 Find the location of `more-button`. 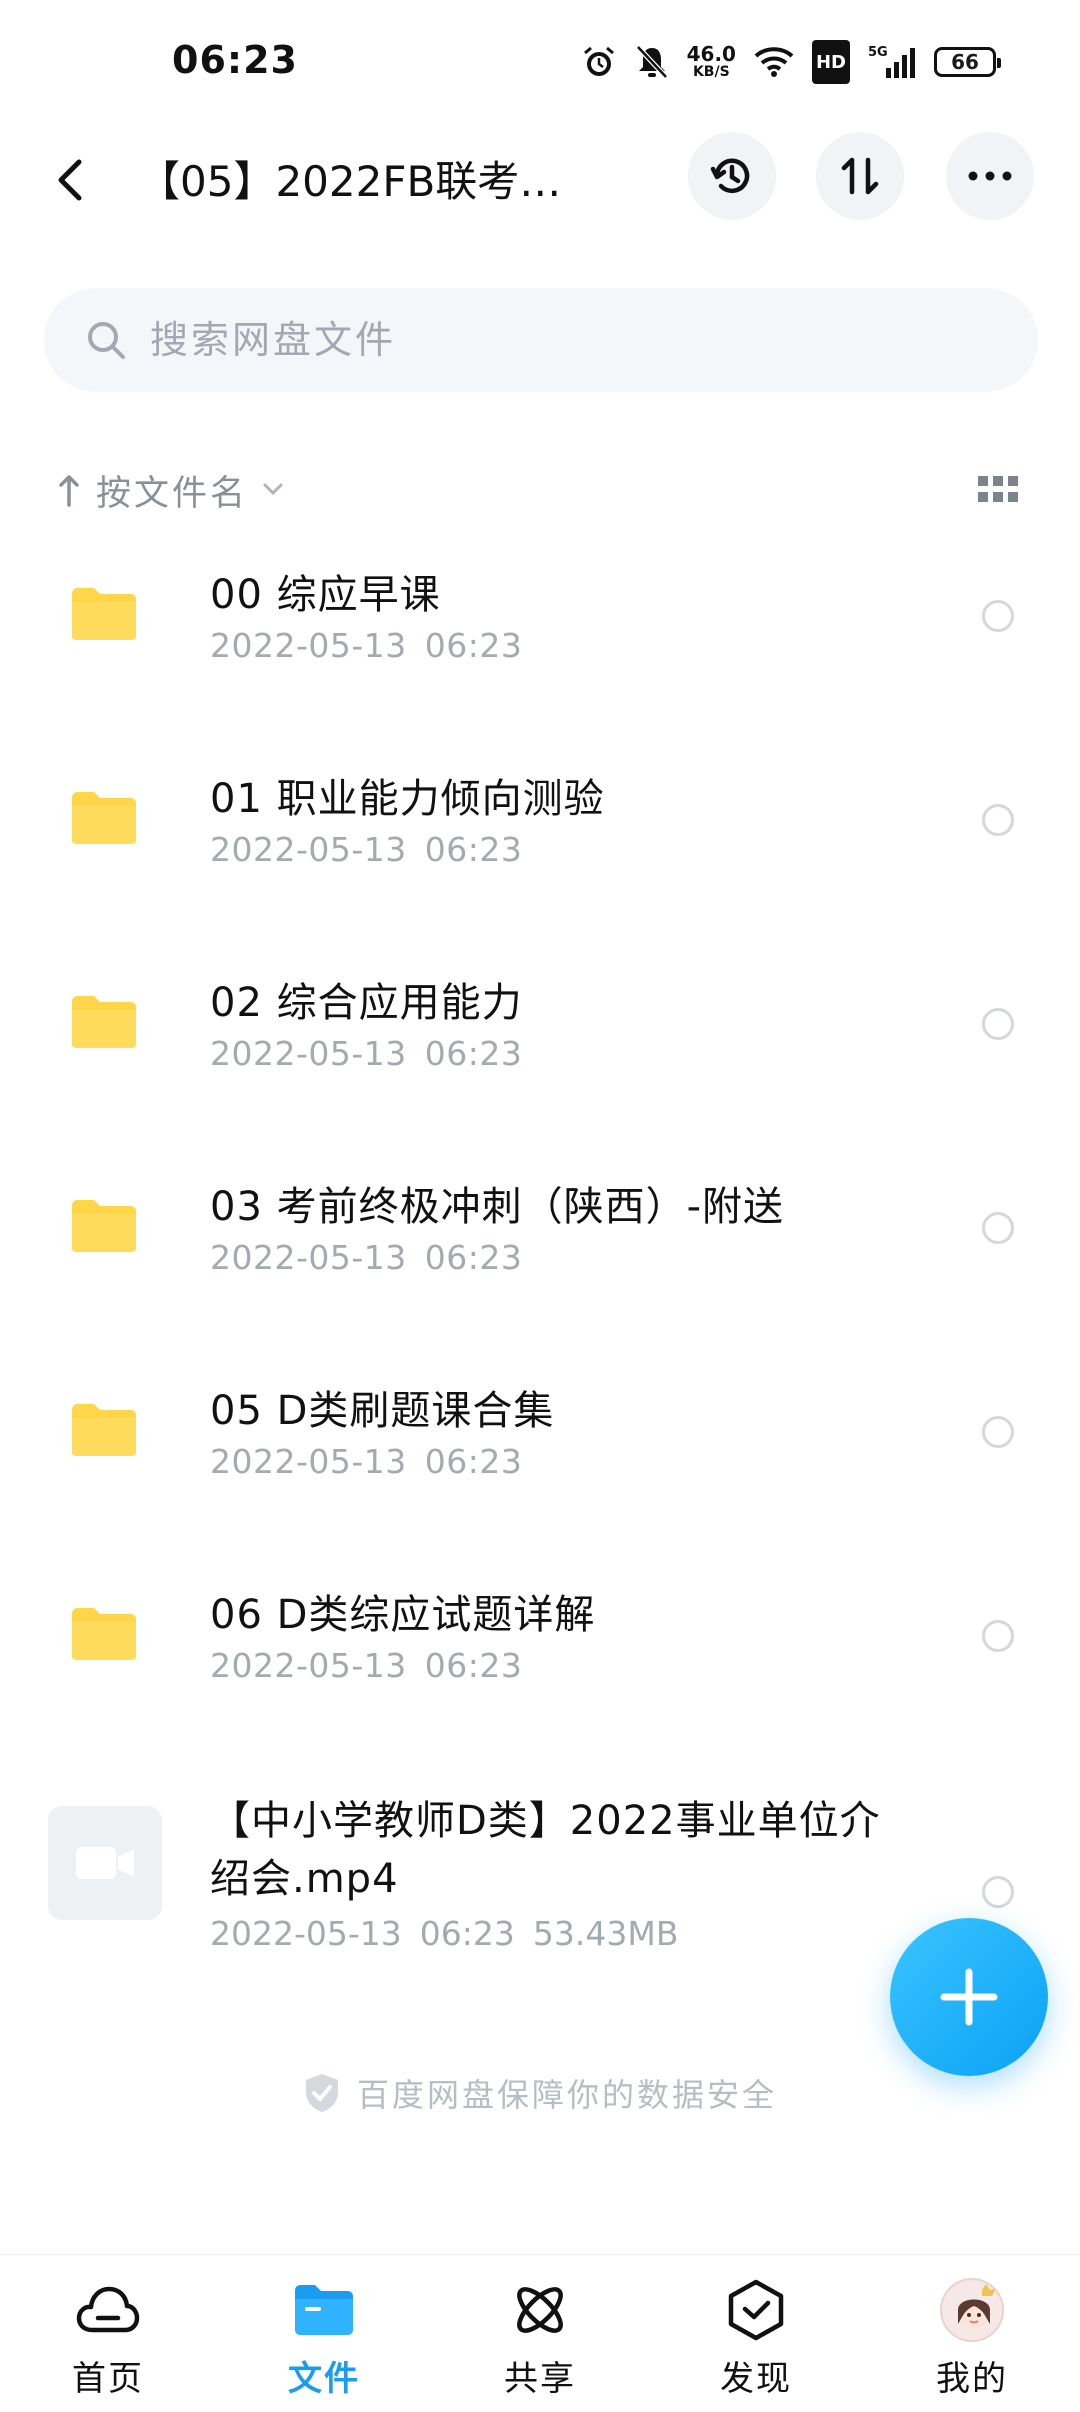

more-button is located at coordinates (990, 176).